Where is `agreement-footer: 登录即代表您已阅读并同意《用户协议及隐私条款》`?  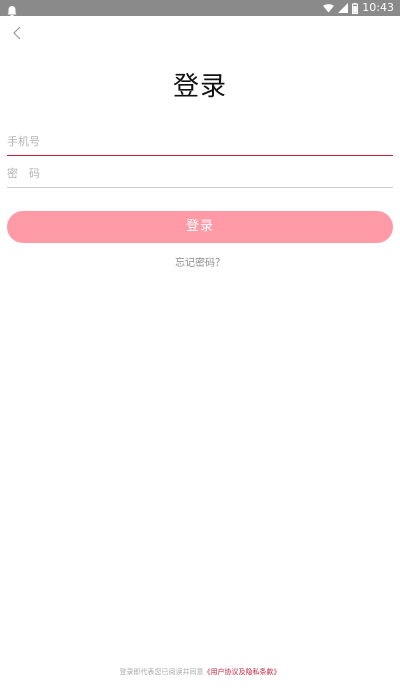 agreement-footer: 登录即代表您已阅读并同意《用户协议及隐私条款》 is located at coordinates (200, 672).